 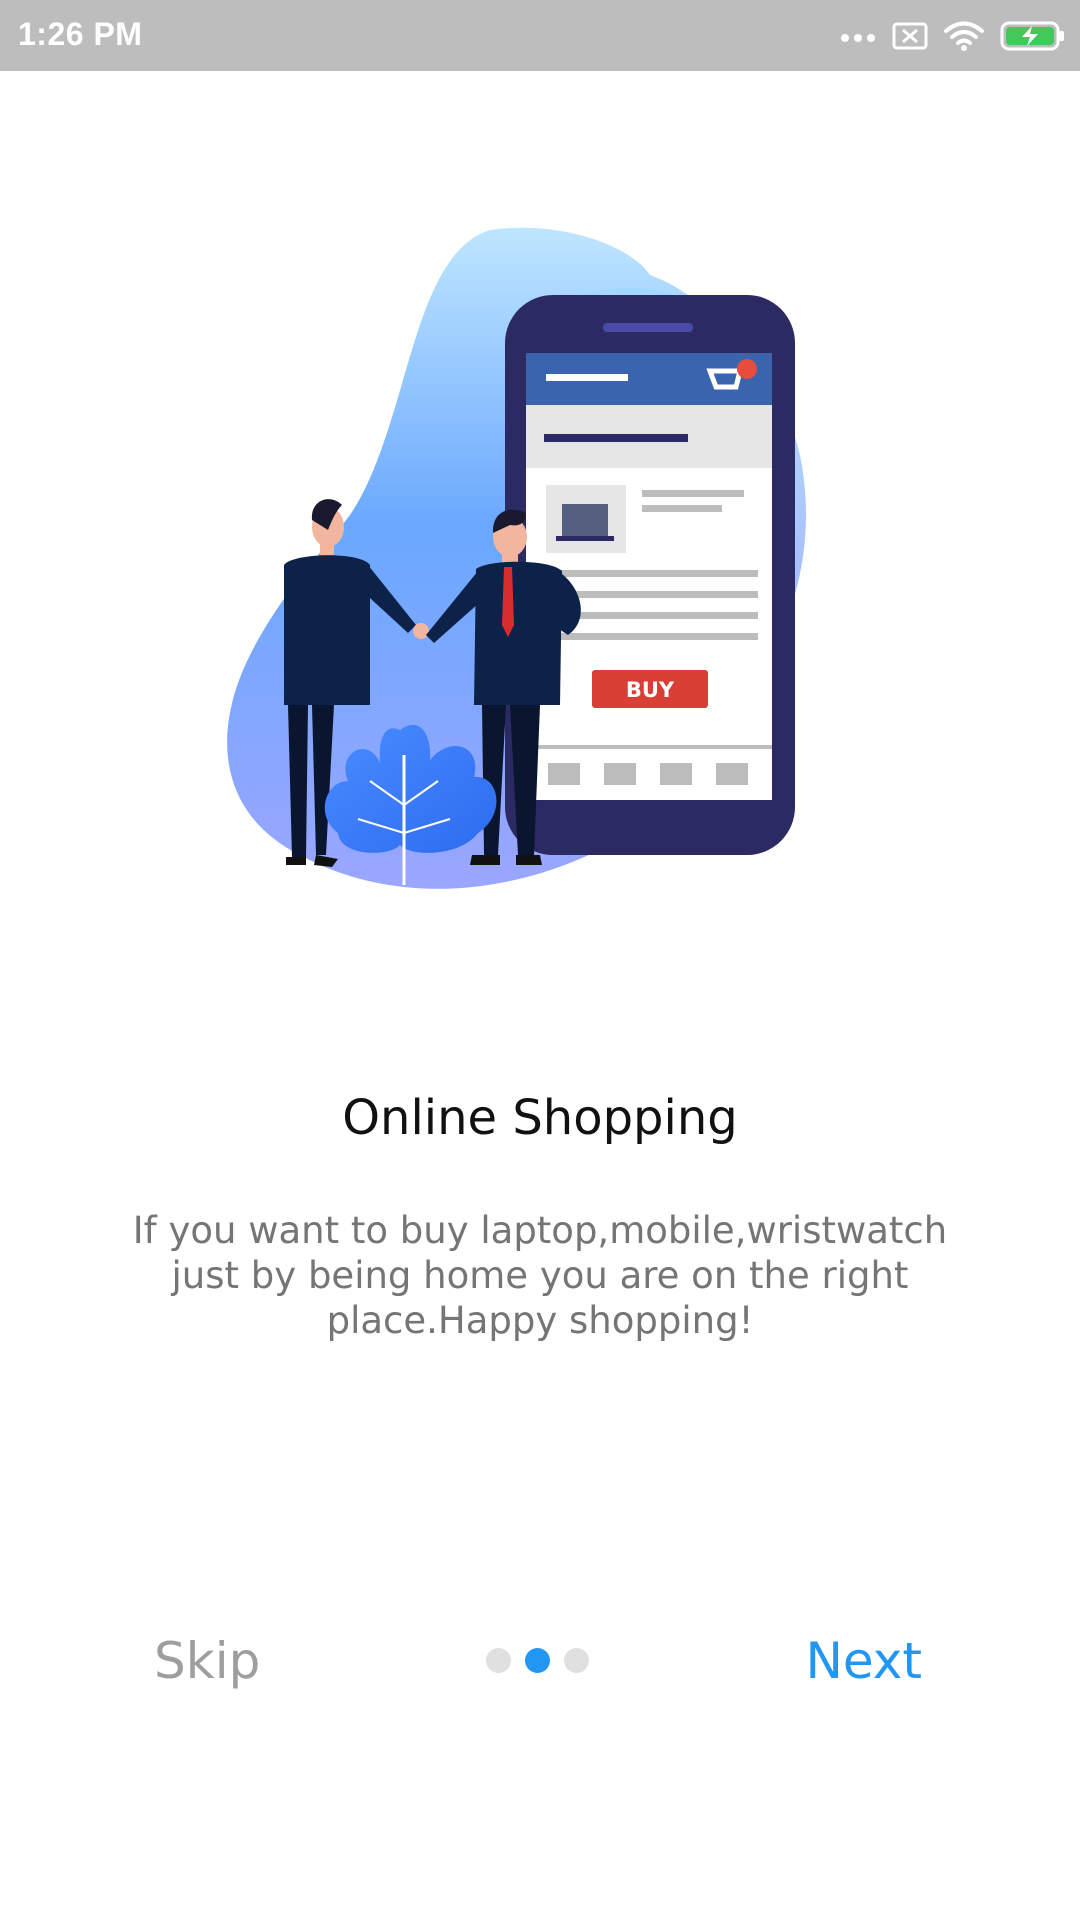 I want to click on more-dots-icon, so click(x=858, y=36).